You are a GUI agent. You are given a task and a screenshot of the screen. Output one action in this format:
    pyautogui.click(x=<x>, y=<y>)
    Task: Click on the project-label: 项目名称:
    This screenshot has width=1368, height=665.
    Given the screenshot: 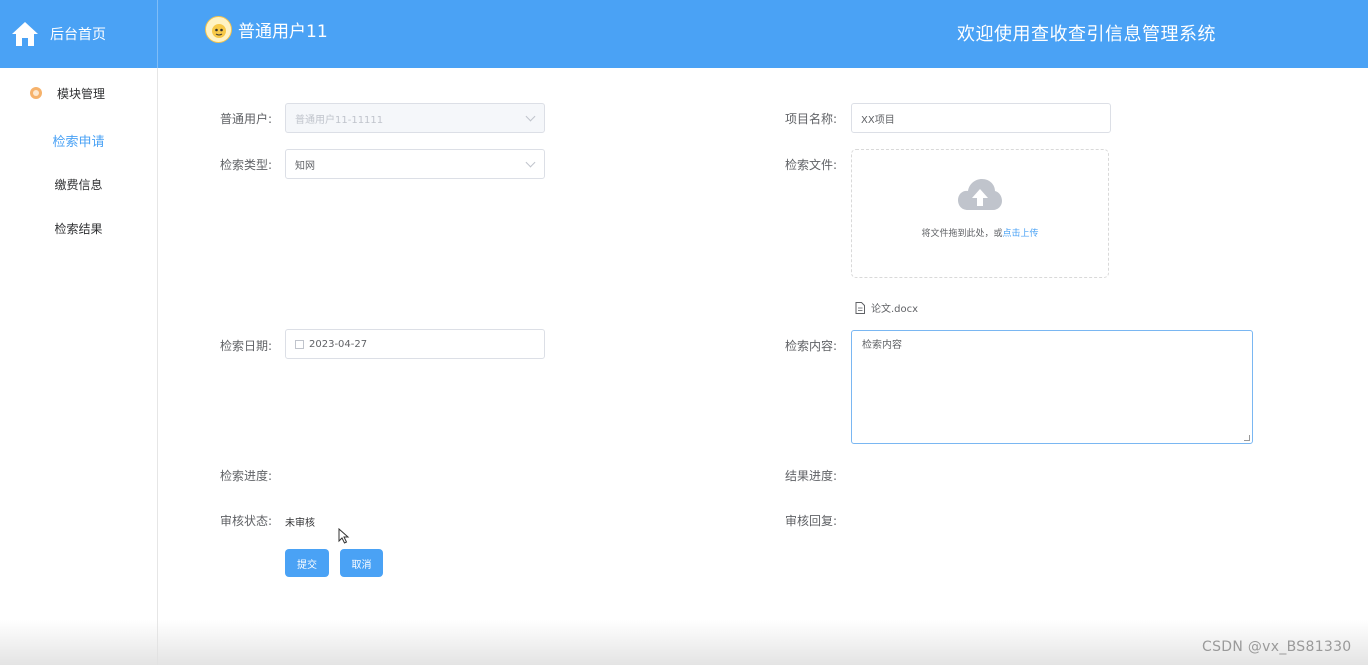 What is the action you would take?
    pyautogui.click(x=811, y=119)
    